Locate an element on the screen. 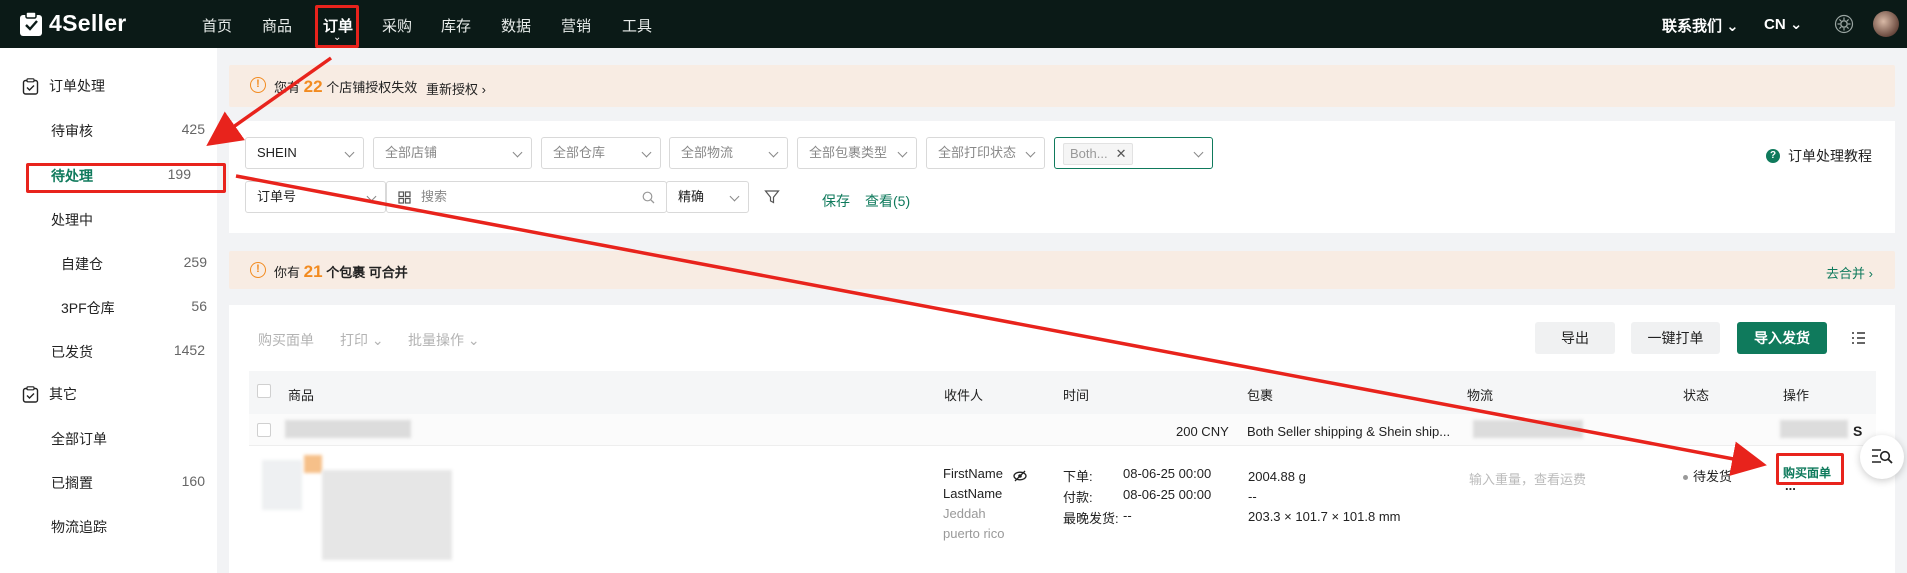 The image size is (1907, 573). nav-tools: 工具 is located at coordinates (637, 25).